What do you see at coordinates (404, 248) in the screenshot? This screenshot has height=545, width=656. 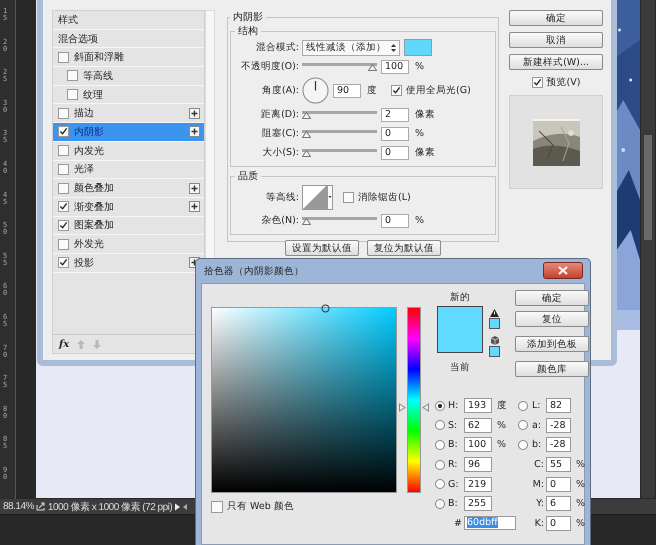 I see `default-button: 复位为默认值` at bounding box center [404, 248].